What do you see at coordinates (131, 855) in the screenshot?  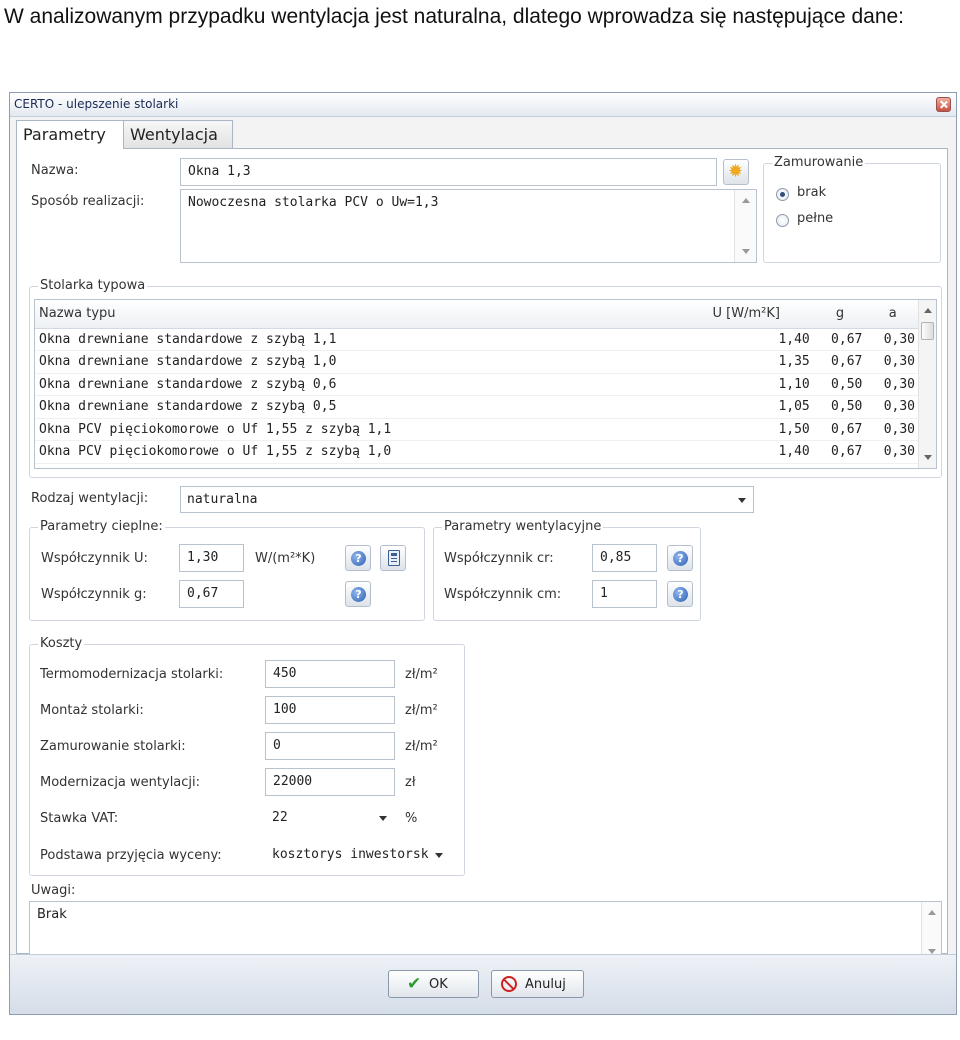 I see `basis-label: Podstawa przyjęcia wyceny:` at bounding box center [131, 855].